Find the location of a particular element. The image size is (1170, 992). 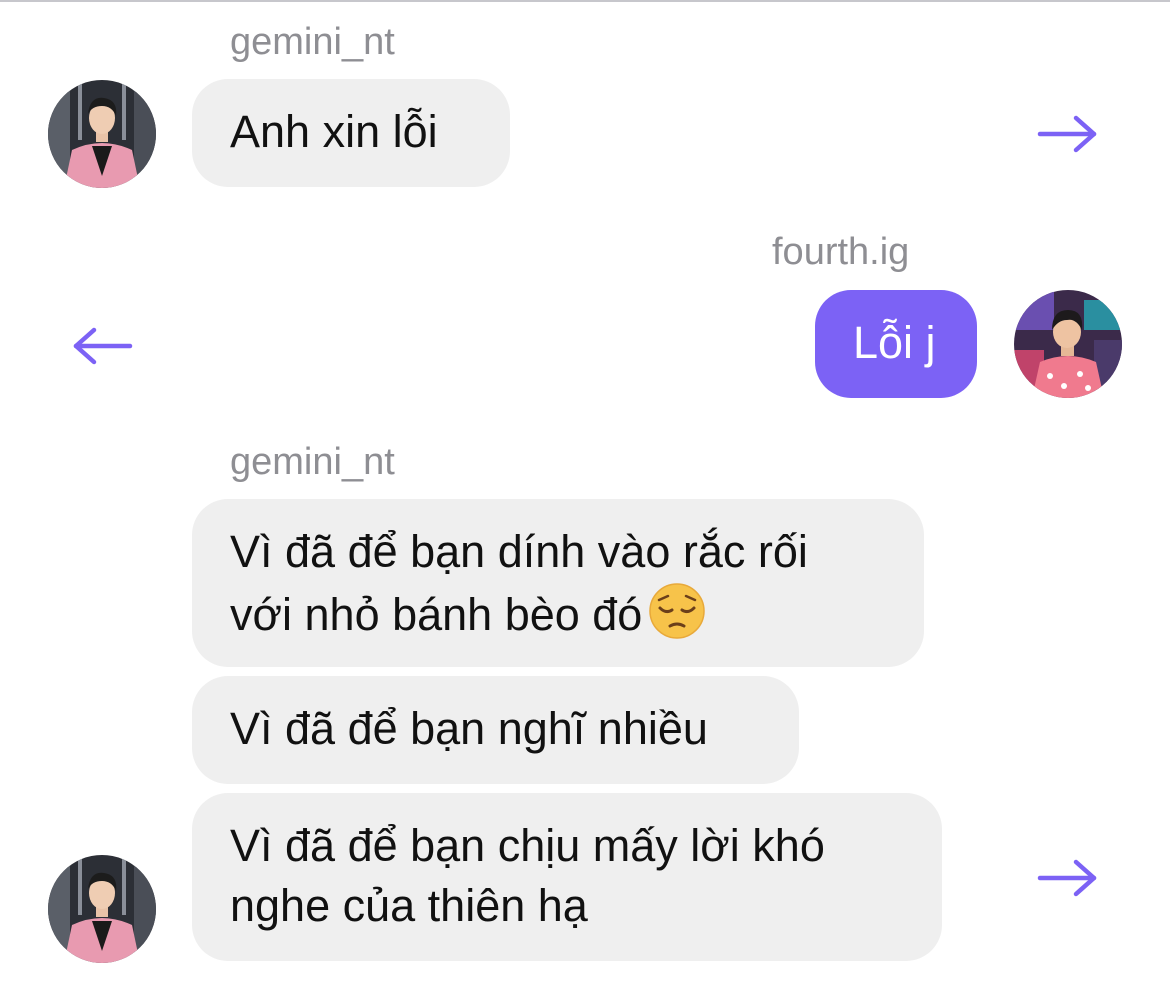

sender-name: fourth.ig is located at coordinates (841, 252).